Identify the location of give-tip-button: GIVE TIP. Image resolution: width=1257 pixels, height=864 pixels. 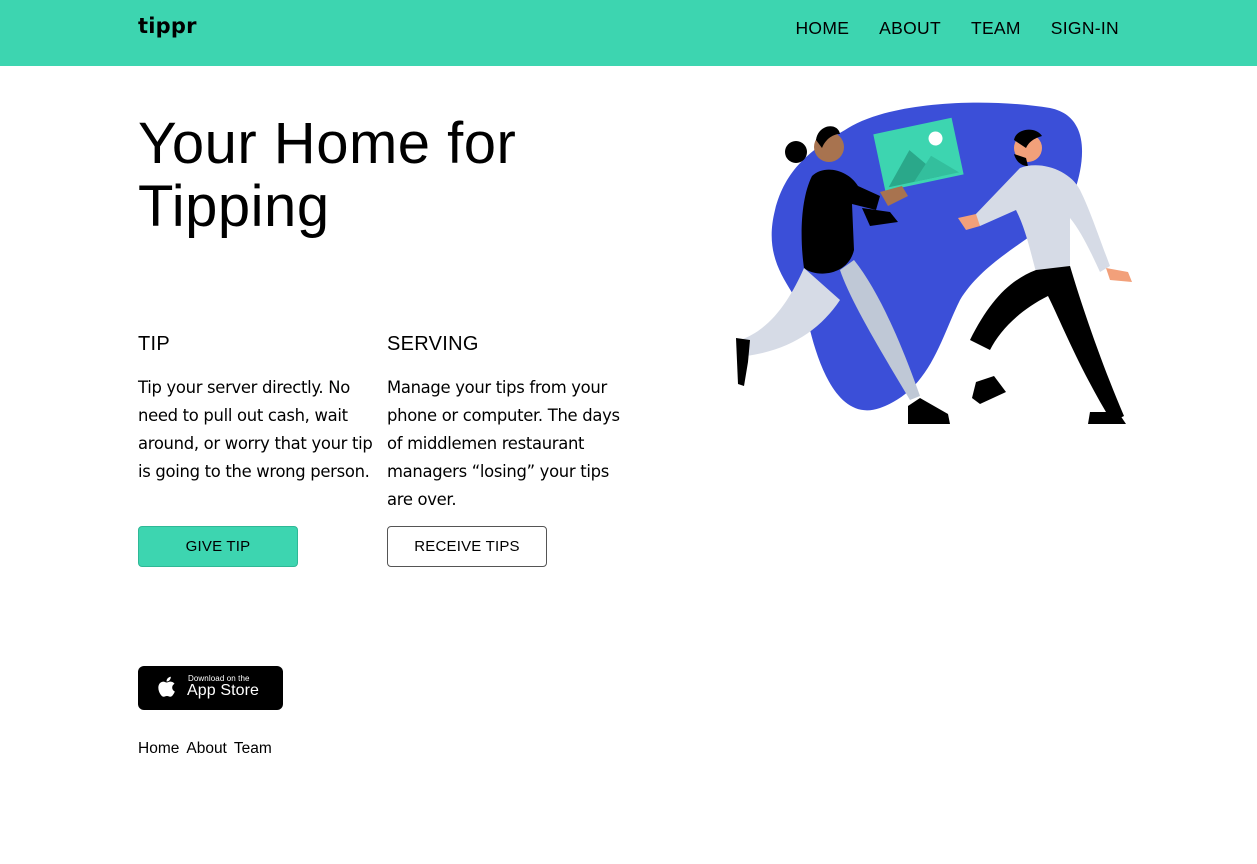
(218, 546).